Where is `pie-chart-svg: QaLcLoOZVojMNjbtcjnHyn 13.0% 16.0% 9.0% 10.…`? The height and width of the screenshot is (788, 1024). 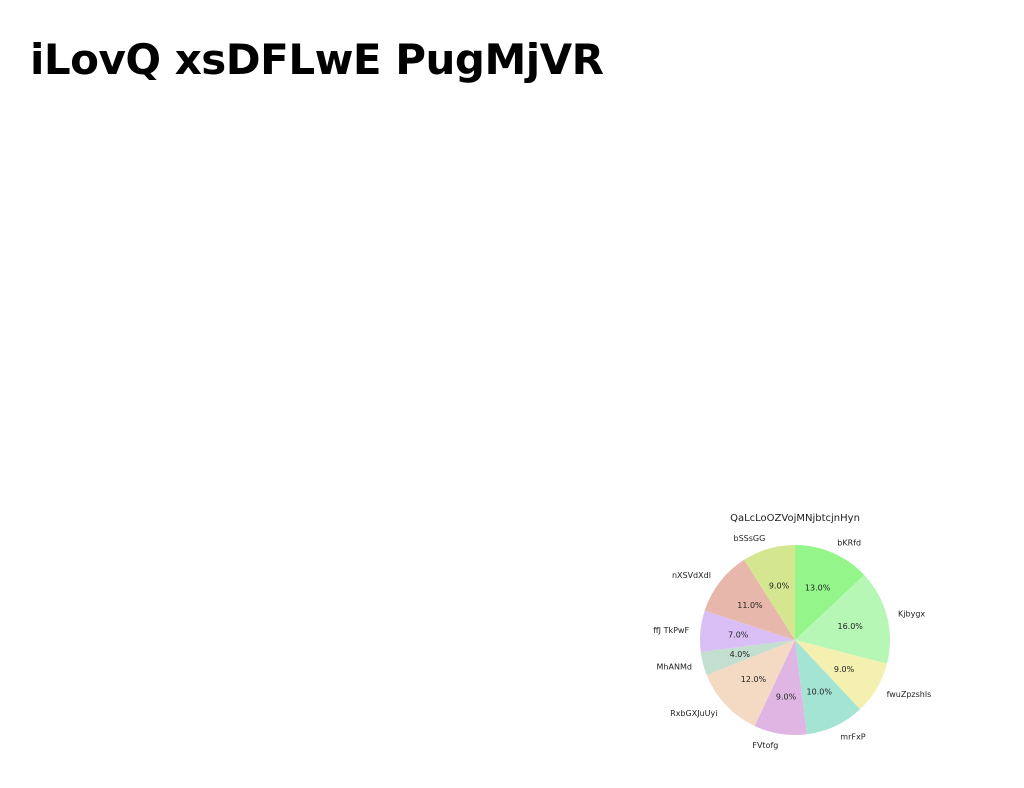
pie-chart-svg: QaLcLoOZVojMNjbtcjnHyn 13.0% 16.0% 9.0% 10.… is located at coordinates (792, 631).